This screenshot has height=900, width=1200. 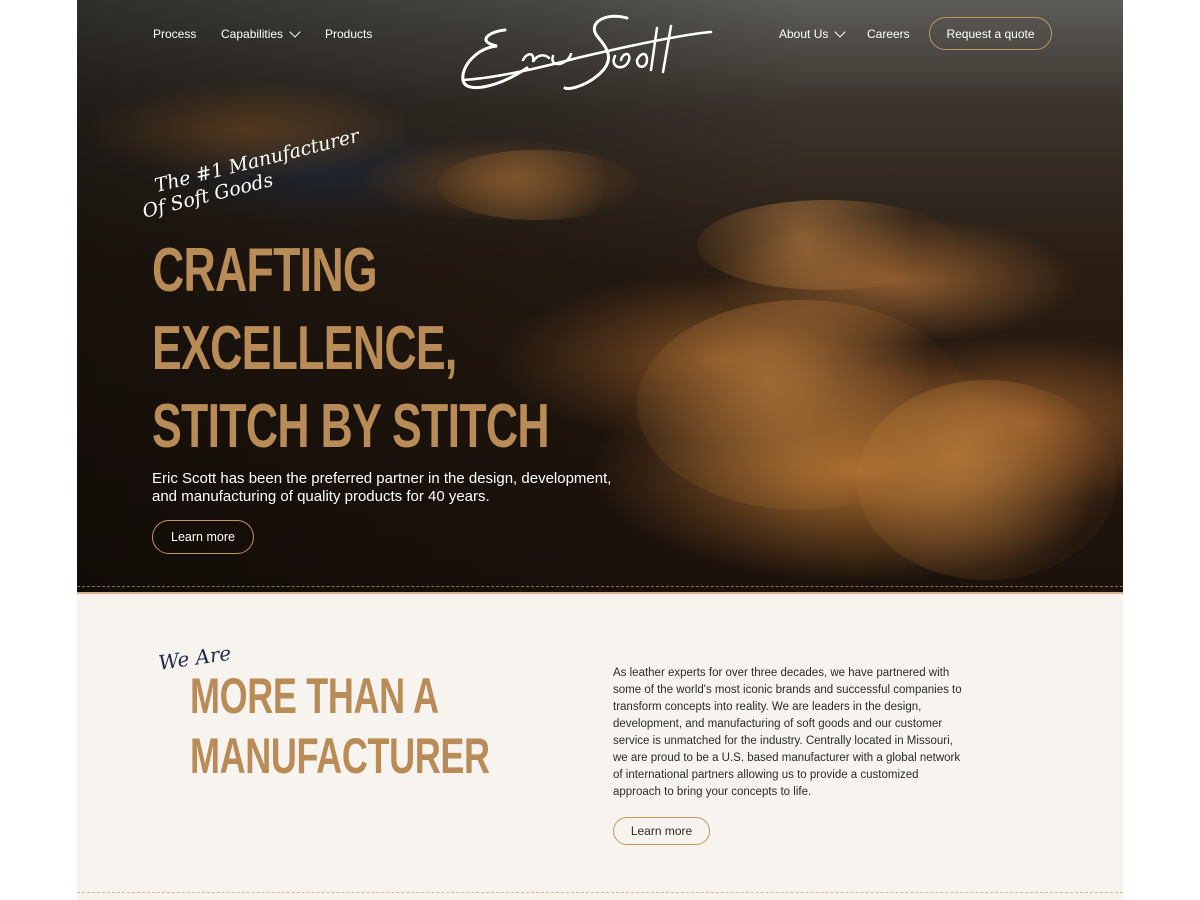 What do you see at coordinates (314, 696) in the screenshot?
I see `about-title-line-1: MORE THAN A` at bounding box center [314, 696].